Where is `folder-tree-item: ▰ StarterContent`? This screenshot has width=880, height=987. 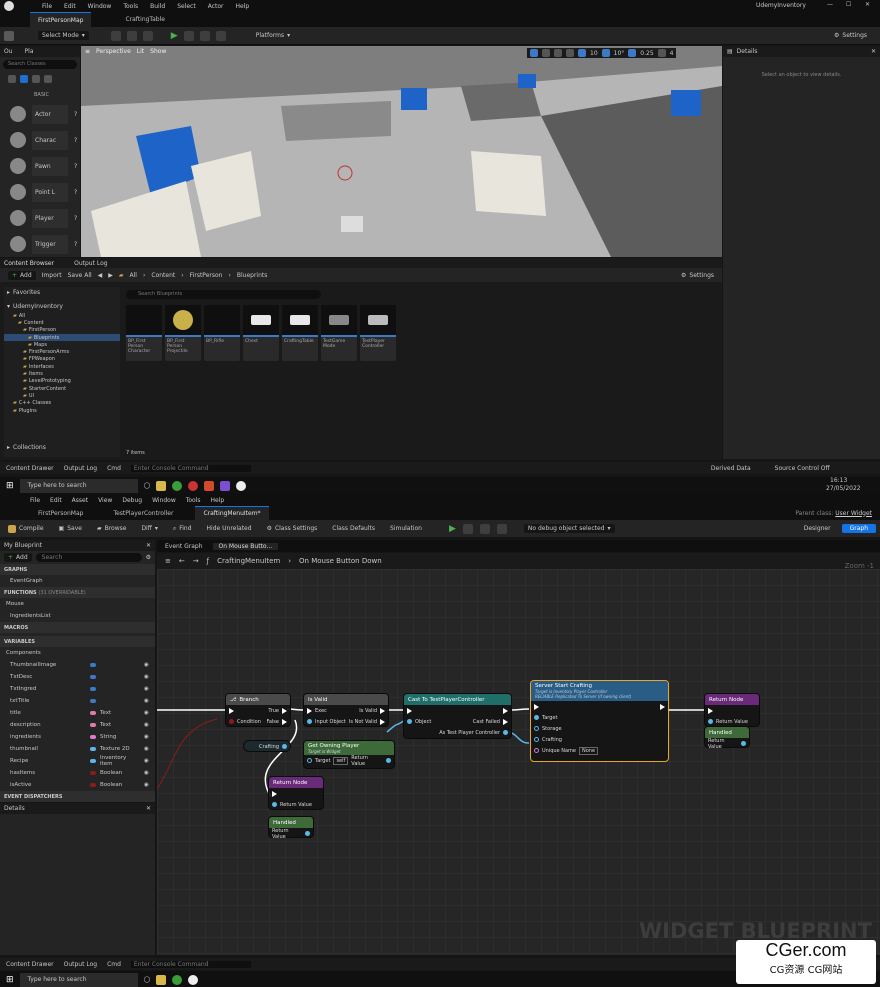
folder-tree-item: ▰ StarterContent is located at coordinates (62, 388).